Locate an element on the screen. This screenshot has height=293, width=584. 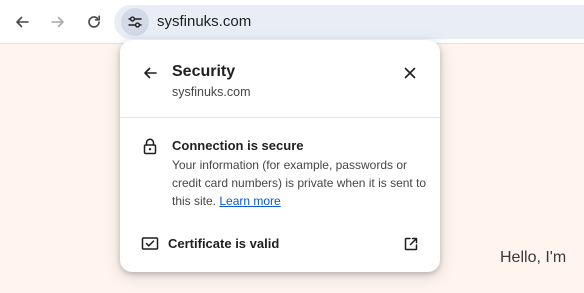
popup-divider is located at coordinates (280, 117).